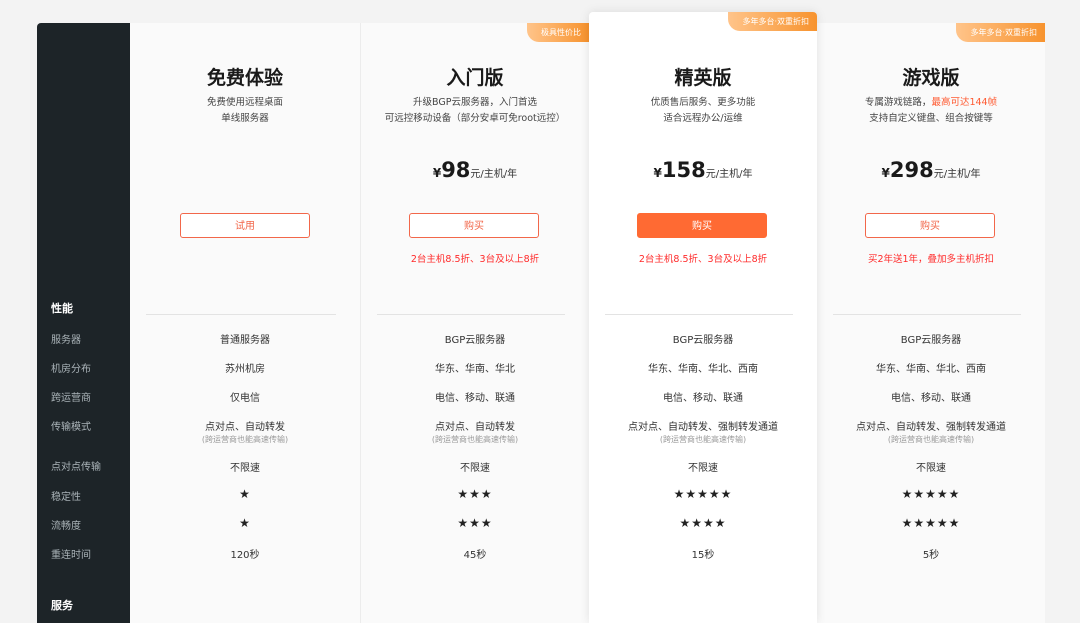 Image resolution: width=1080 pixels, height=623 pixels. Describe the element at coordinates (245, 118) in the screenshot. I see `plan-desc-line2: 单线服务器` at that location.